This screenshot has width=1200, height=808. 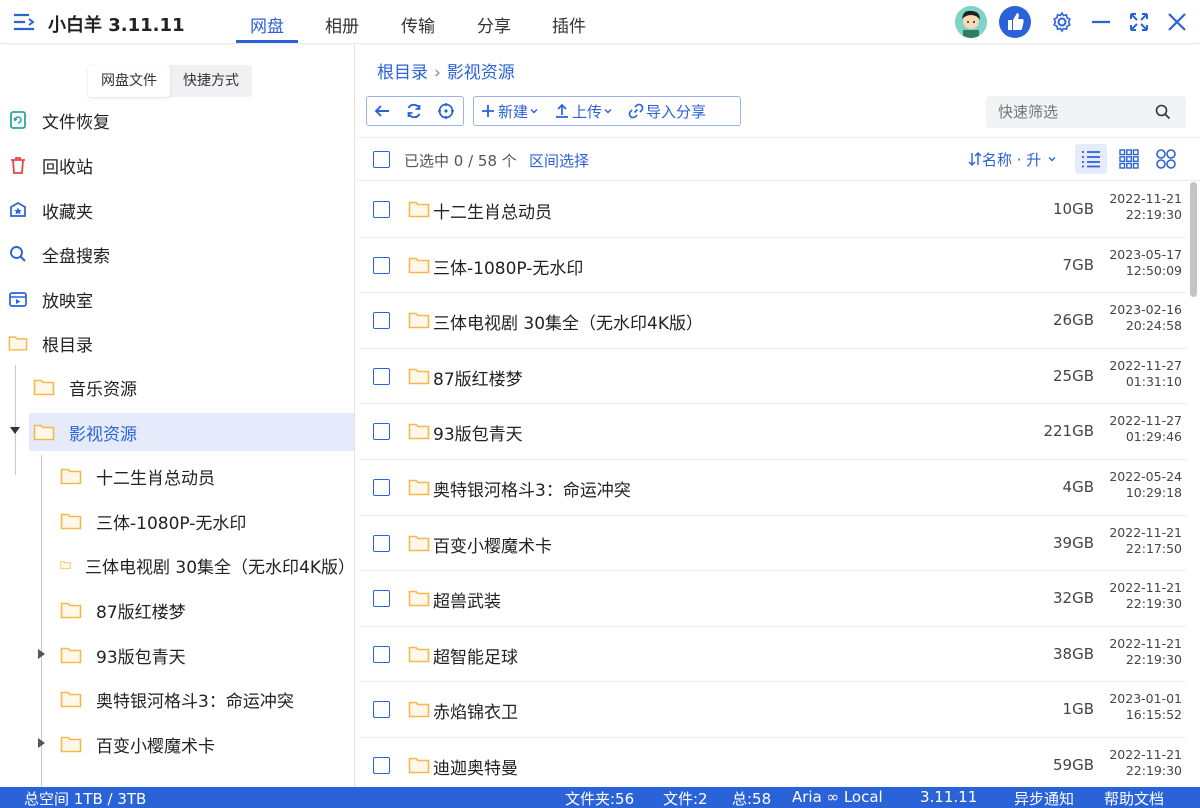 What do you see at coordinates (1163, 112) in the screenshot?
I see `search-icon` at bounding box center [1163, 112].